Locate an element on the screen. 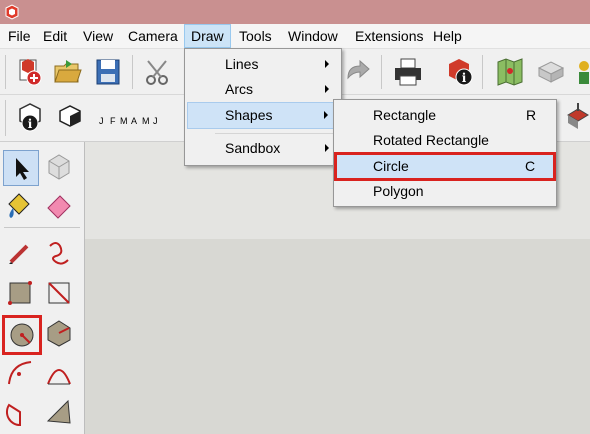 The height and width of the screenshot is (434, 590). freehand-icon is located at coordinates (59, 253).